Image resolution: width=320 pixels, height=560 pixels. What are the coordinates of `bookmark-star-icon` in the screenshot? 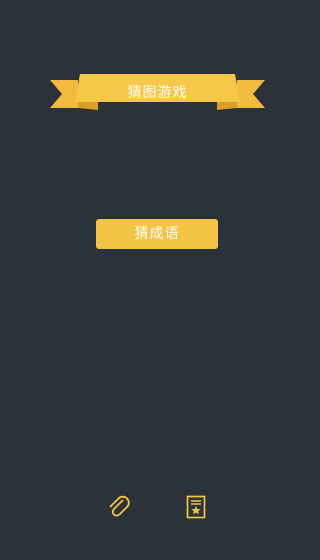 It's located at (196, 507).